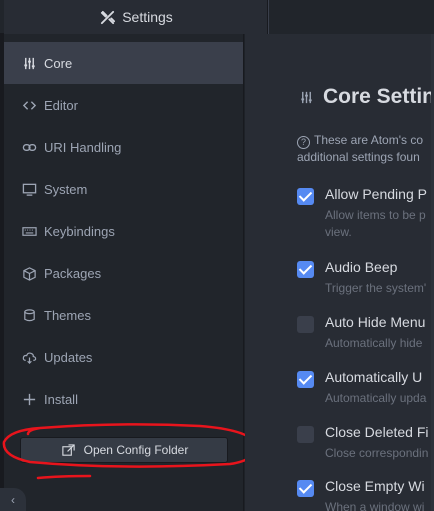  I want to click on tools-icon, so click(107, 17).